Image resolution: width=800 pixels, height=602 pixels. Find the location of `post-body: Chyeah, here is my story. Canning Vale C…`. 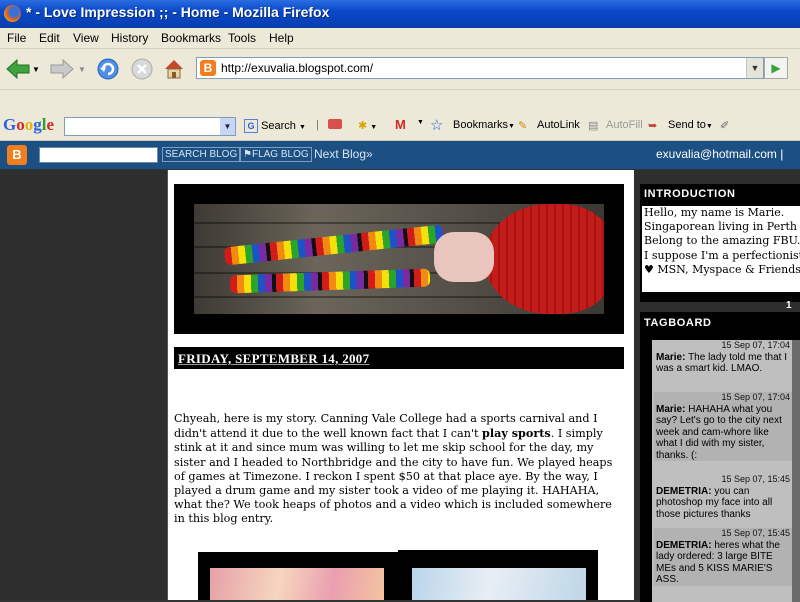

post-body: Chyeah, here is my story. Canning Vale C… is located at coordinates (398, 469).